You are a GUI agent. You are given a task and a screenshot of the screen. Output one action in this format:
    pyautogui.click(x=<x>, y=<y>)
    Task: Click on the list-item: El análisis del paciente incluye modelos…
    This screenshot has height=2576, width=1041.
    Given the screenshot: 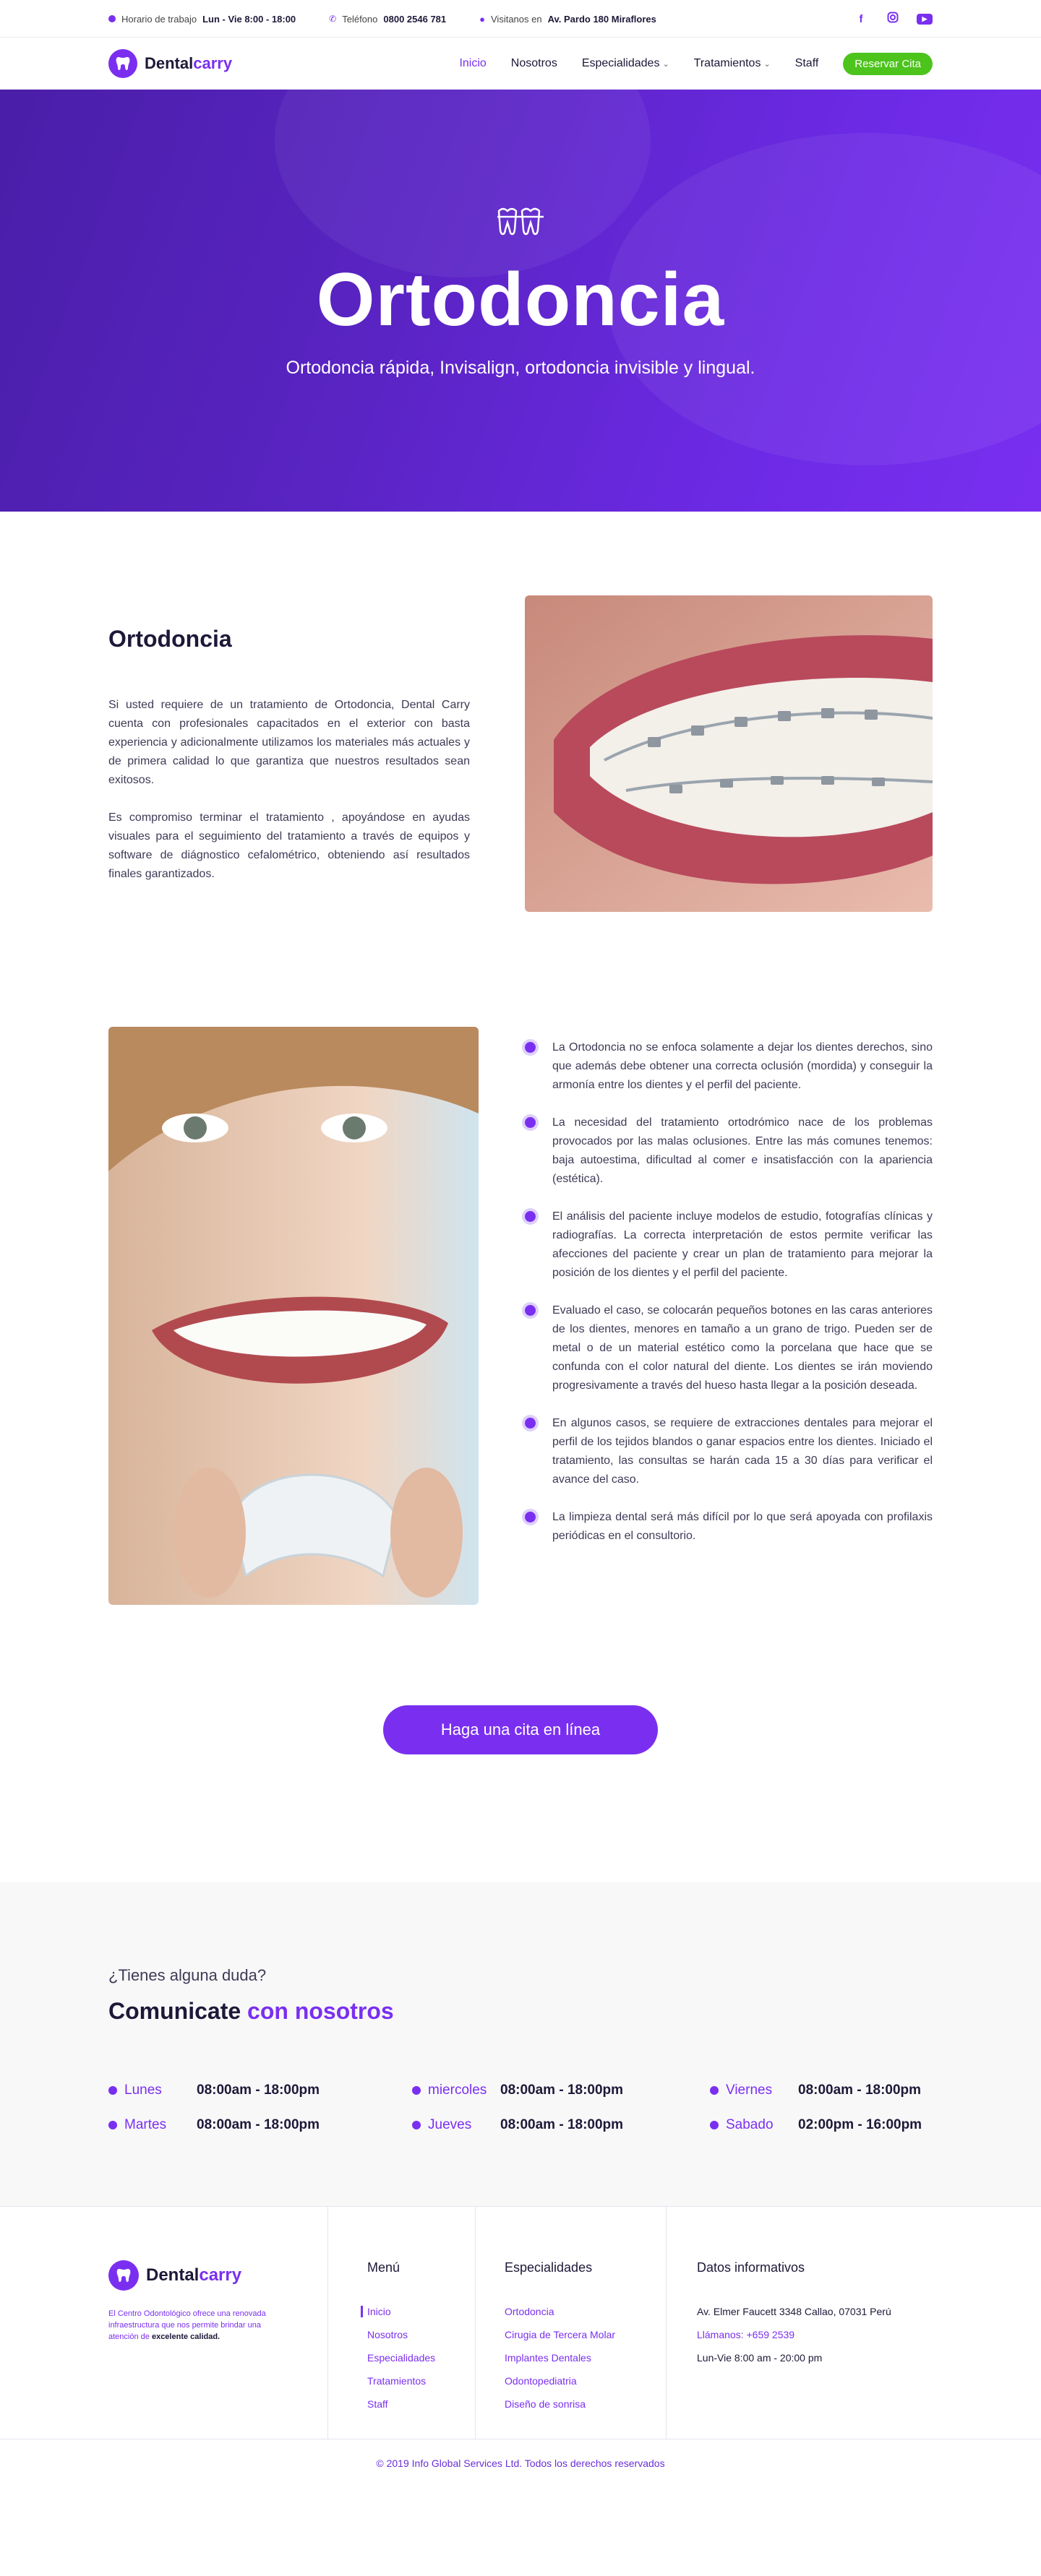 What is the action you would take?
    pyautogui.click(x=729, y=1245)
    